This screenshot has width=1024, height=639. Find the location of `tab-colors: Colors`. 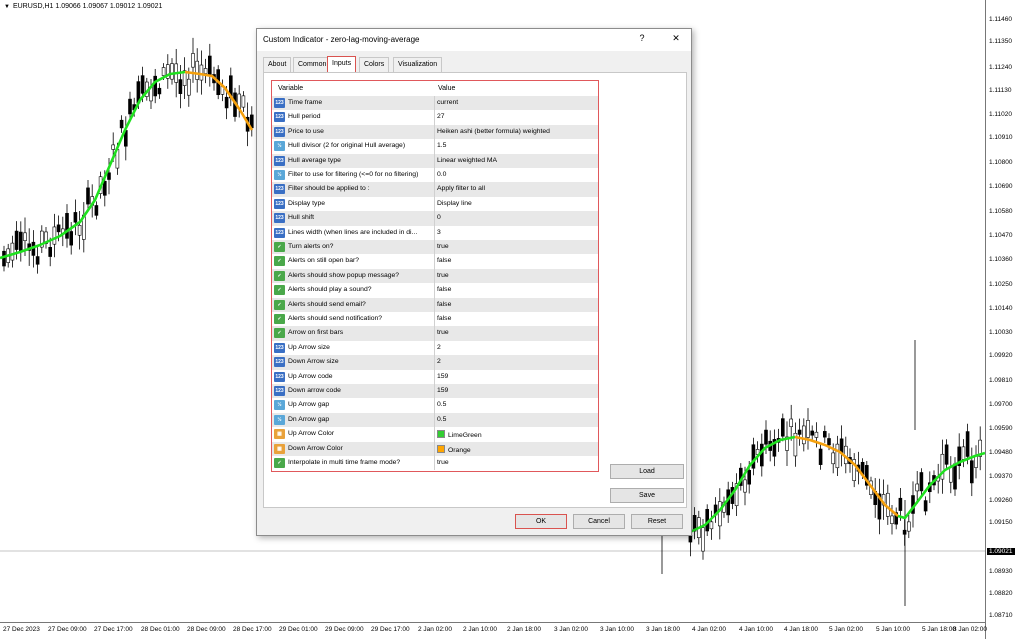

tab-colors: Colors is located at coordinates (374, 64).